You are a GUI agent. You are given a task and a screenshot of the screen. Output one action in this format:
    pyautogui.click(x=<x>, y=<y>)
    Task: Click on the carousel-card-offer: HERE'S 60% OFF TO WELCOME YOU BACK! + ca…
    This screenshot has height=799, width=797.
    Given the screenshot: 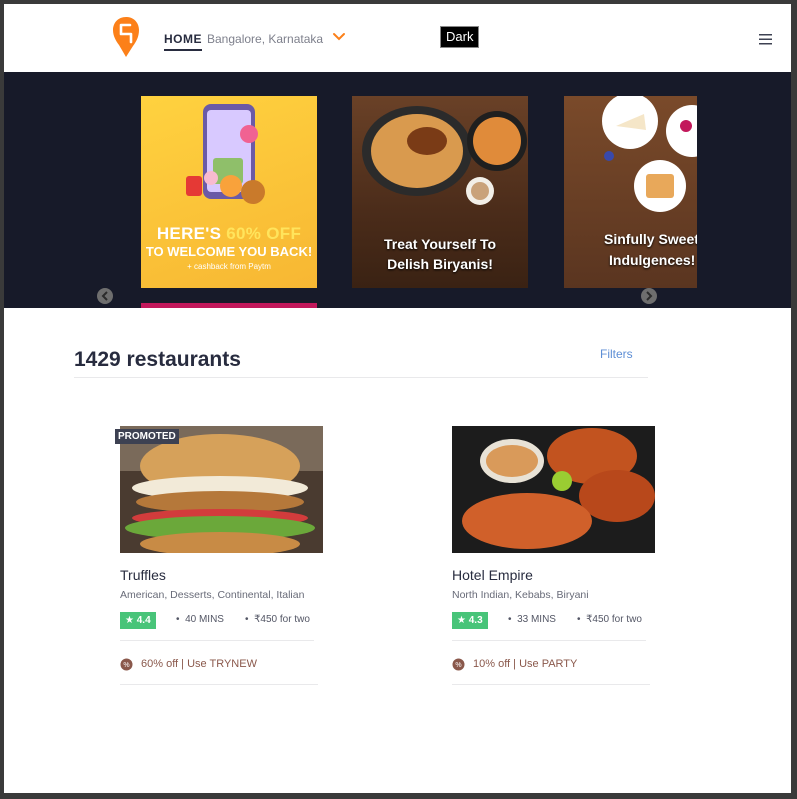 What is the action you would take?
    pyautogui.click(x=229, y=192)
    